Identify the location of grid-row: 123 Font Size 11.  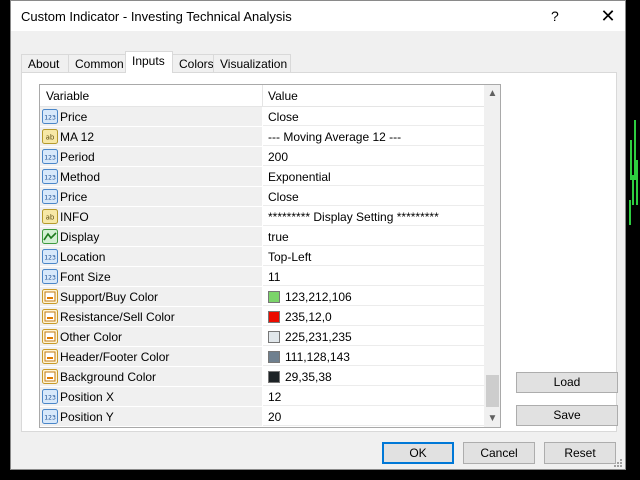
(262, 277).